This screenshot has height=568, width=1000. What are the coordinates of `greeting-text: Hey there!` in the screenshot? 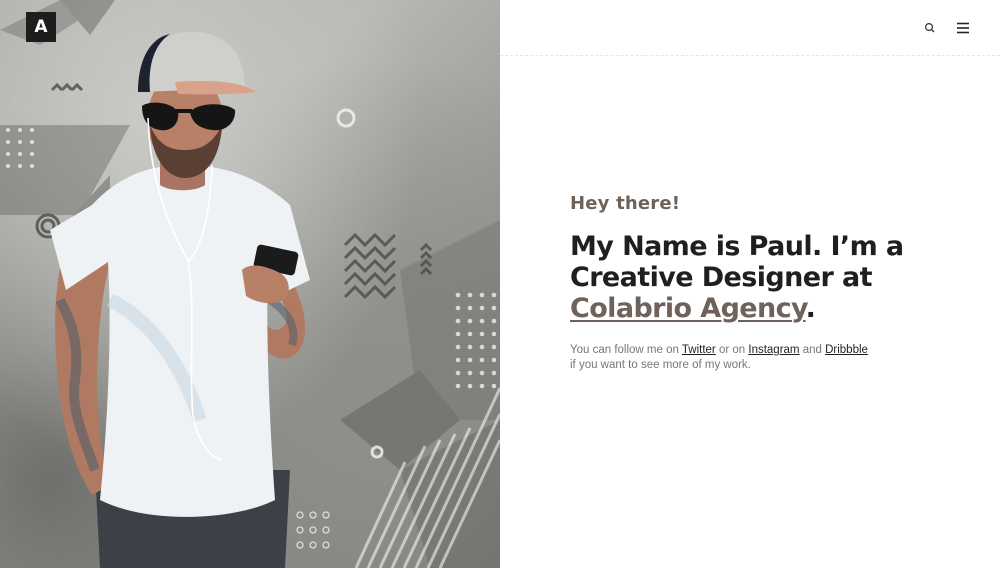 It's located at (625, 203).